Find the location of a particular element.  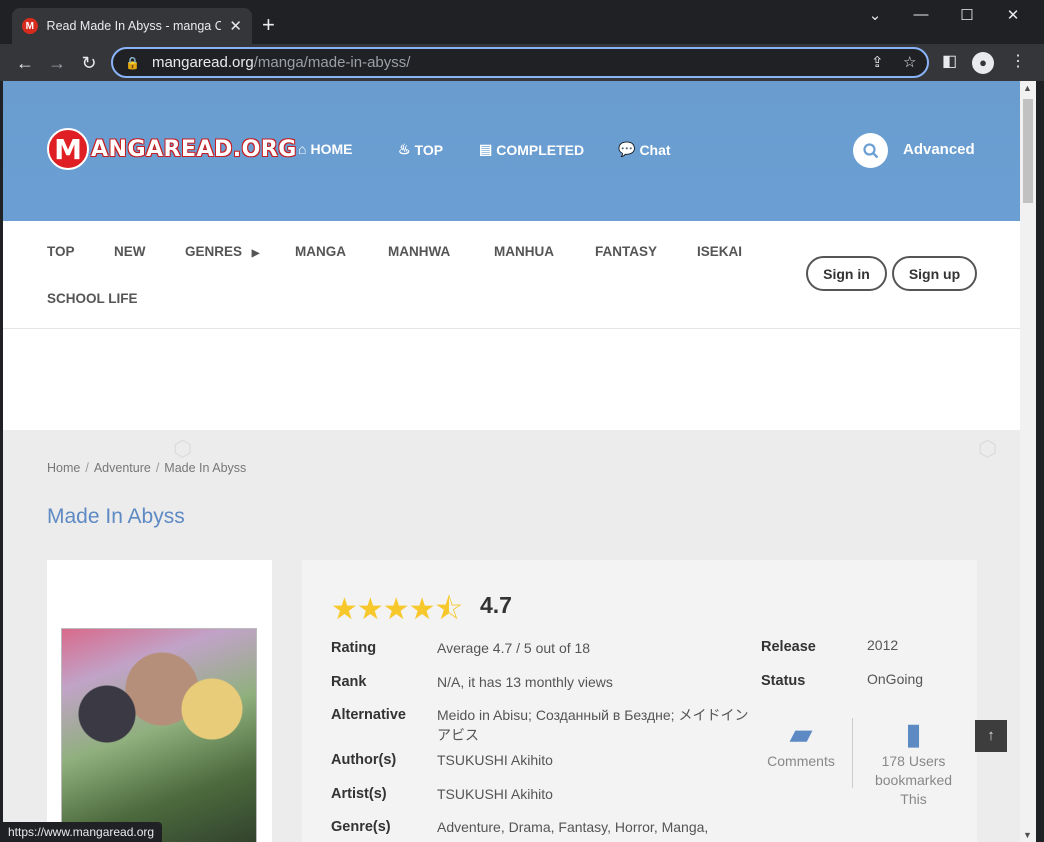

subnav-isekai: ISEKAI is located at coordinates (719, 251).